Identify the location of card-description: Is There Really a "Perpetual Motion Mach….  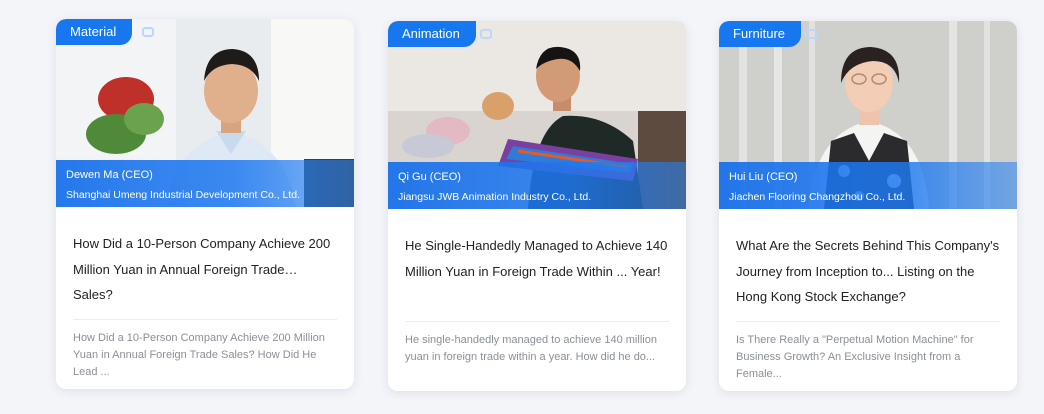
(855, 357).